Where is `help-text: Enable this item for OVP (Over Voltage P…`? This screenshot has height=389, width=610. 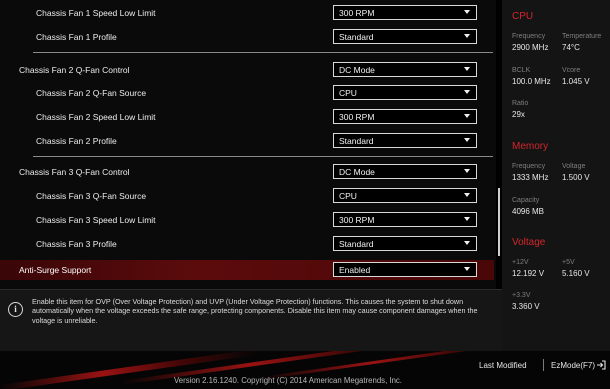
help-text: Enable this item for OVP (Over Voltage P… is located at coordinates (255, 311).